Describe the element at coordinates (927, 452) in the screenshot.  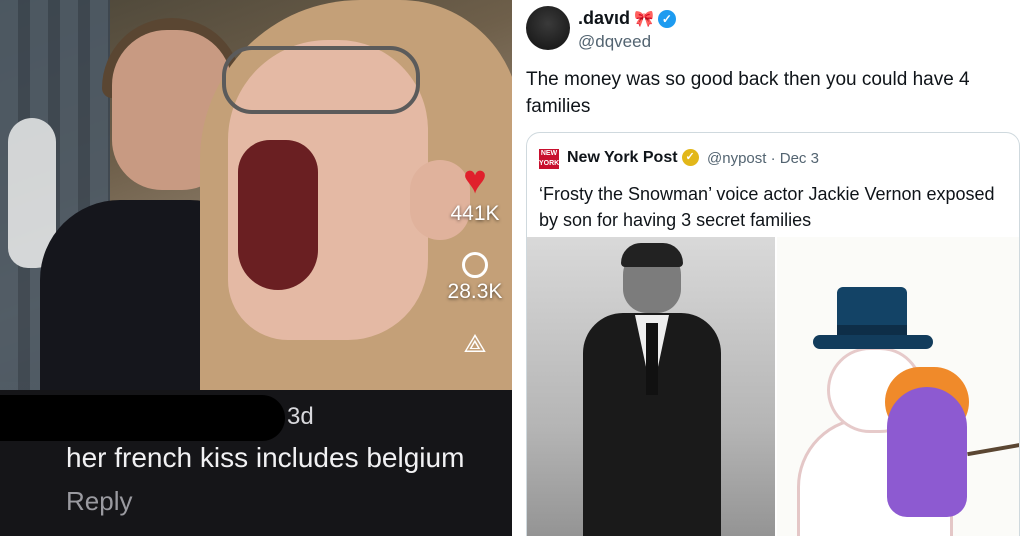
I see `cartoon-girl` at that location.